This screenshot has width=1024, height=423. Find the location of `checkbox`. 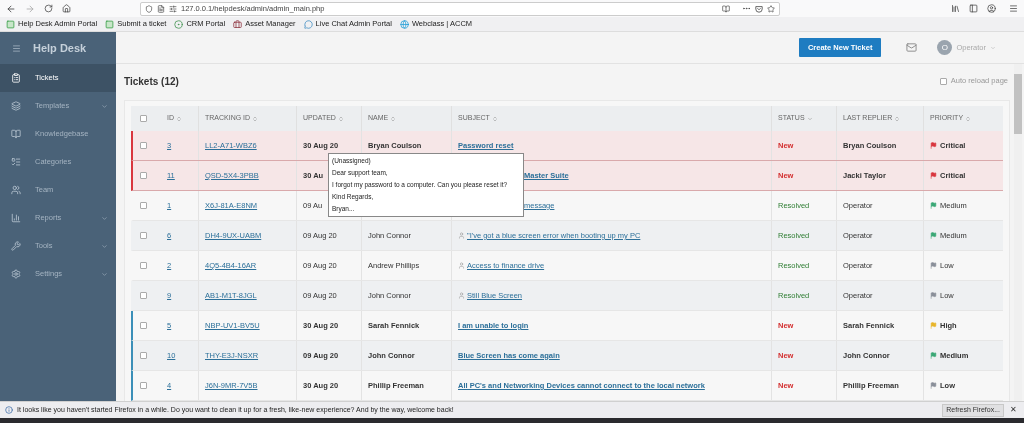

checkbox is located at coordinates (943, 81).